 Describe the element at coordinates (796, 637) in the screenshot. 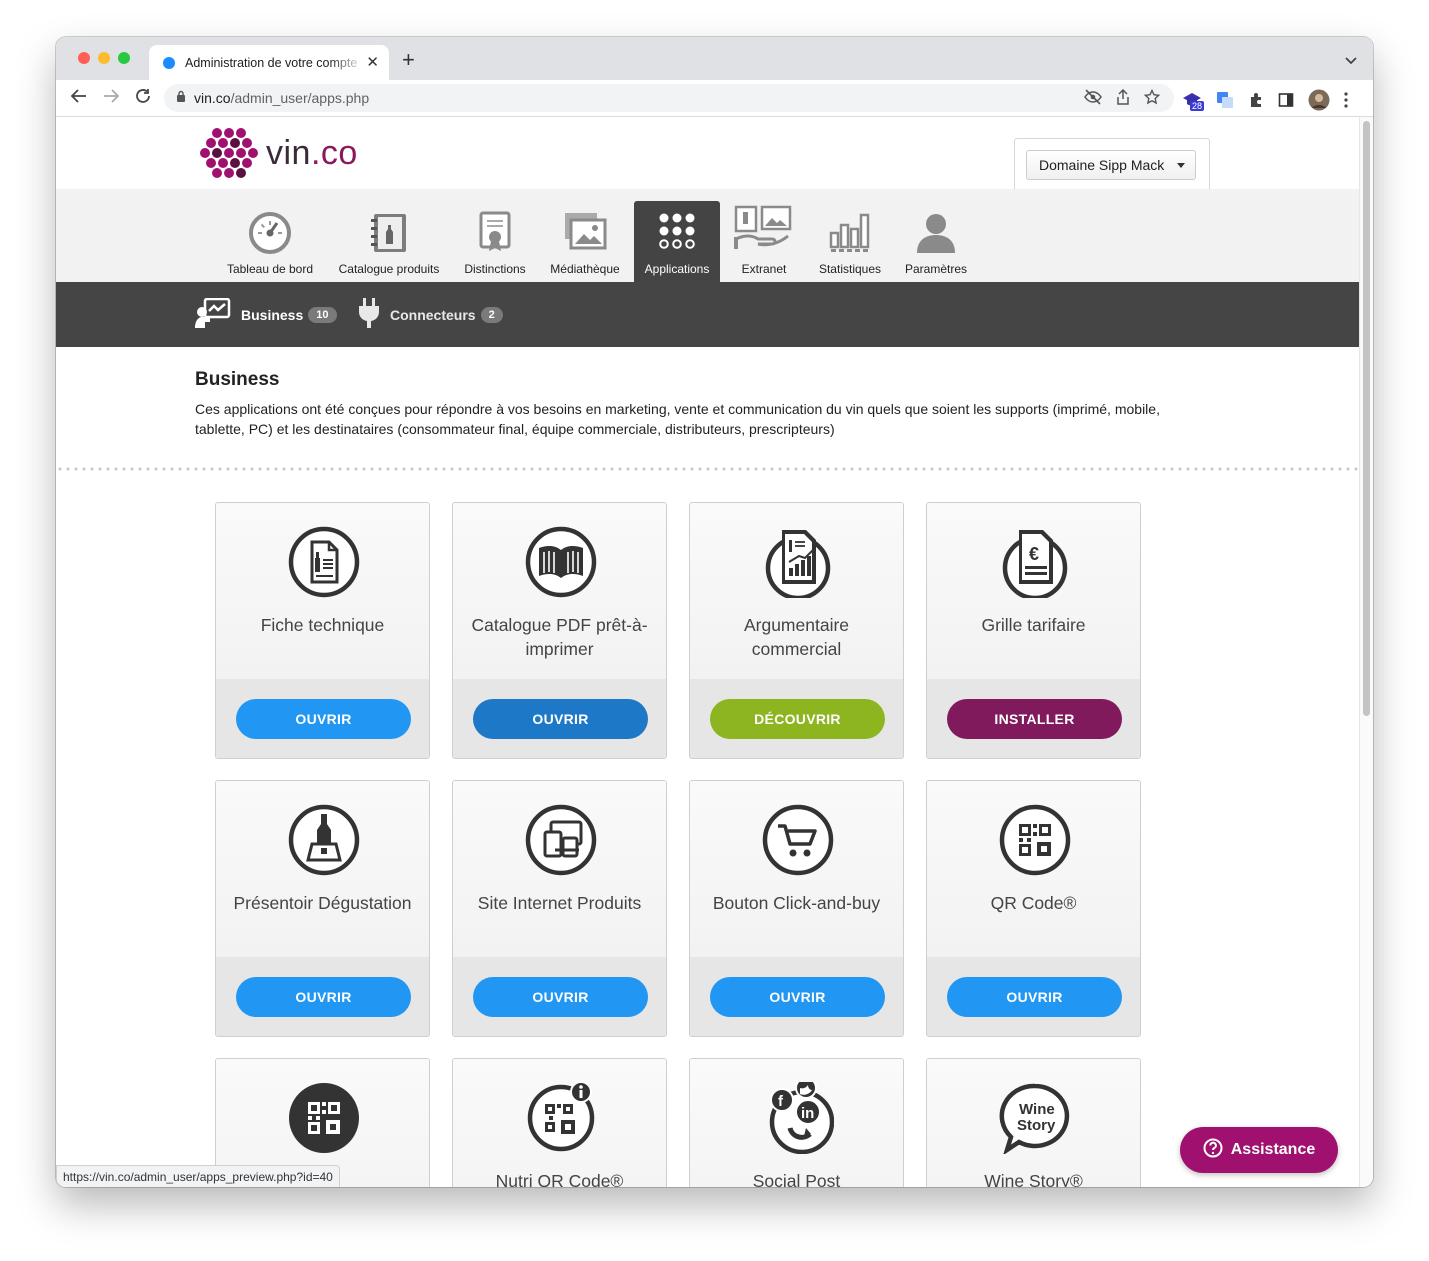

I see `app-name: Argumentaire commercial` at that location.